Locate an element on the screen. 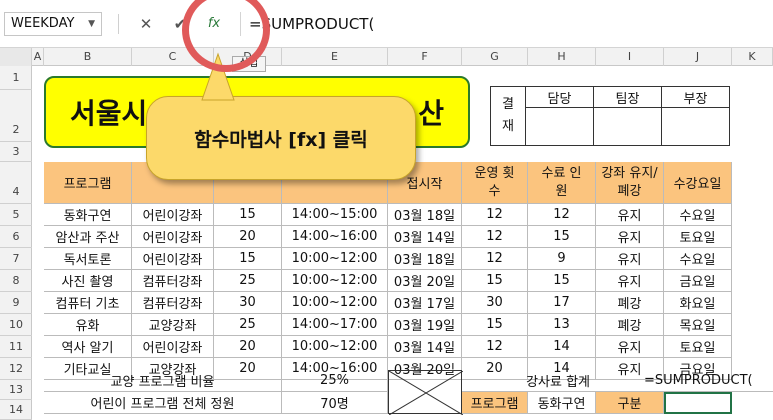  table-cell: 03월 20일 is located at coordinates (425, 281).